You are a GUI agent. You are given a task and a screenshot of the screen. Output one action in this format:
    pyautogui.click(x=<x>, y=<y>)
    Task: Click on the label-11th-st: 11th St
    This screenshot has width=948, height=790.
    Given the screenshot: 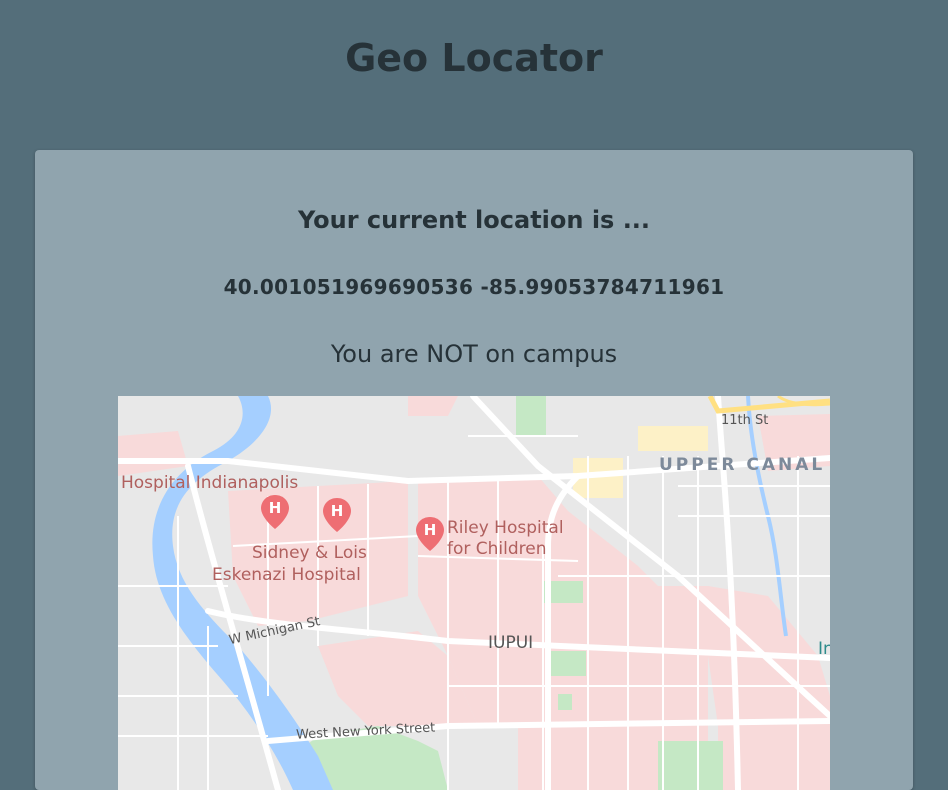 What is the action you would take?
    pyautogui.click(x=744, y=420)
    